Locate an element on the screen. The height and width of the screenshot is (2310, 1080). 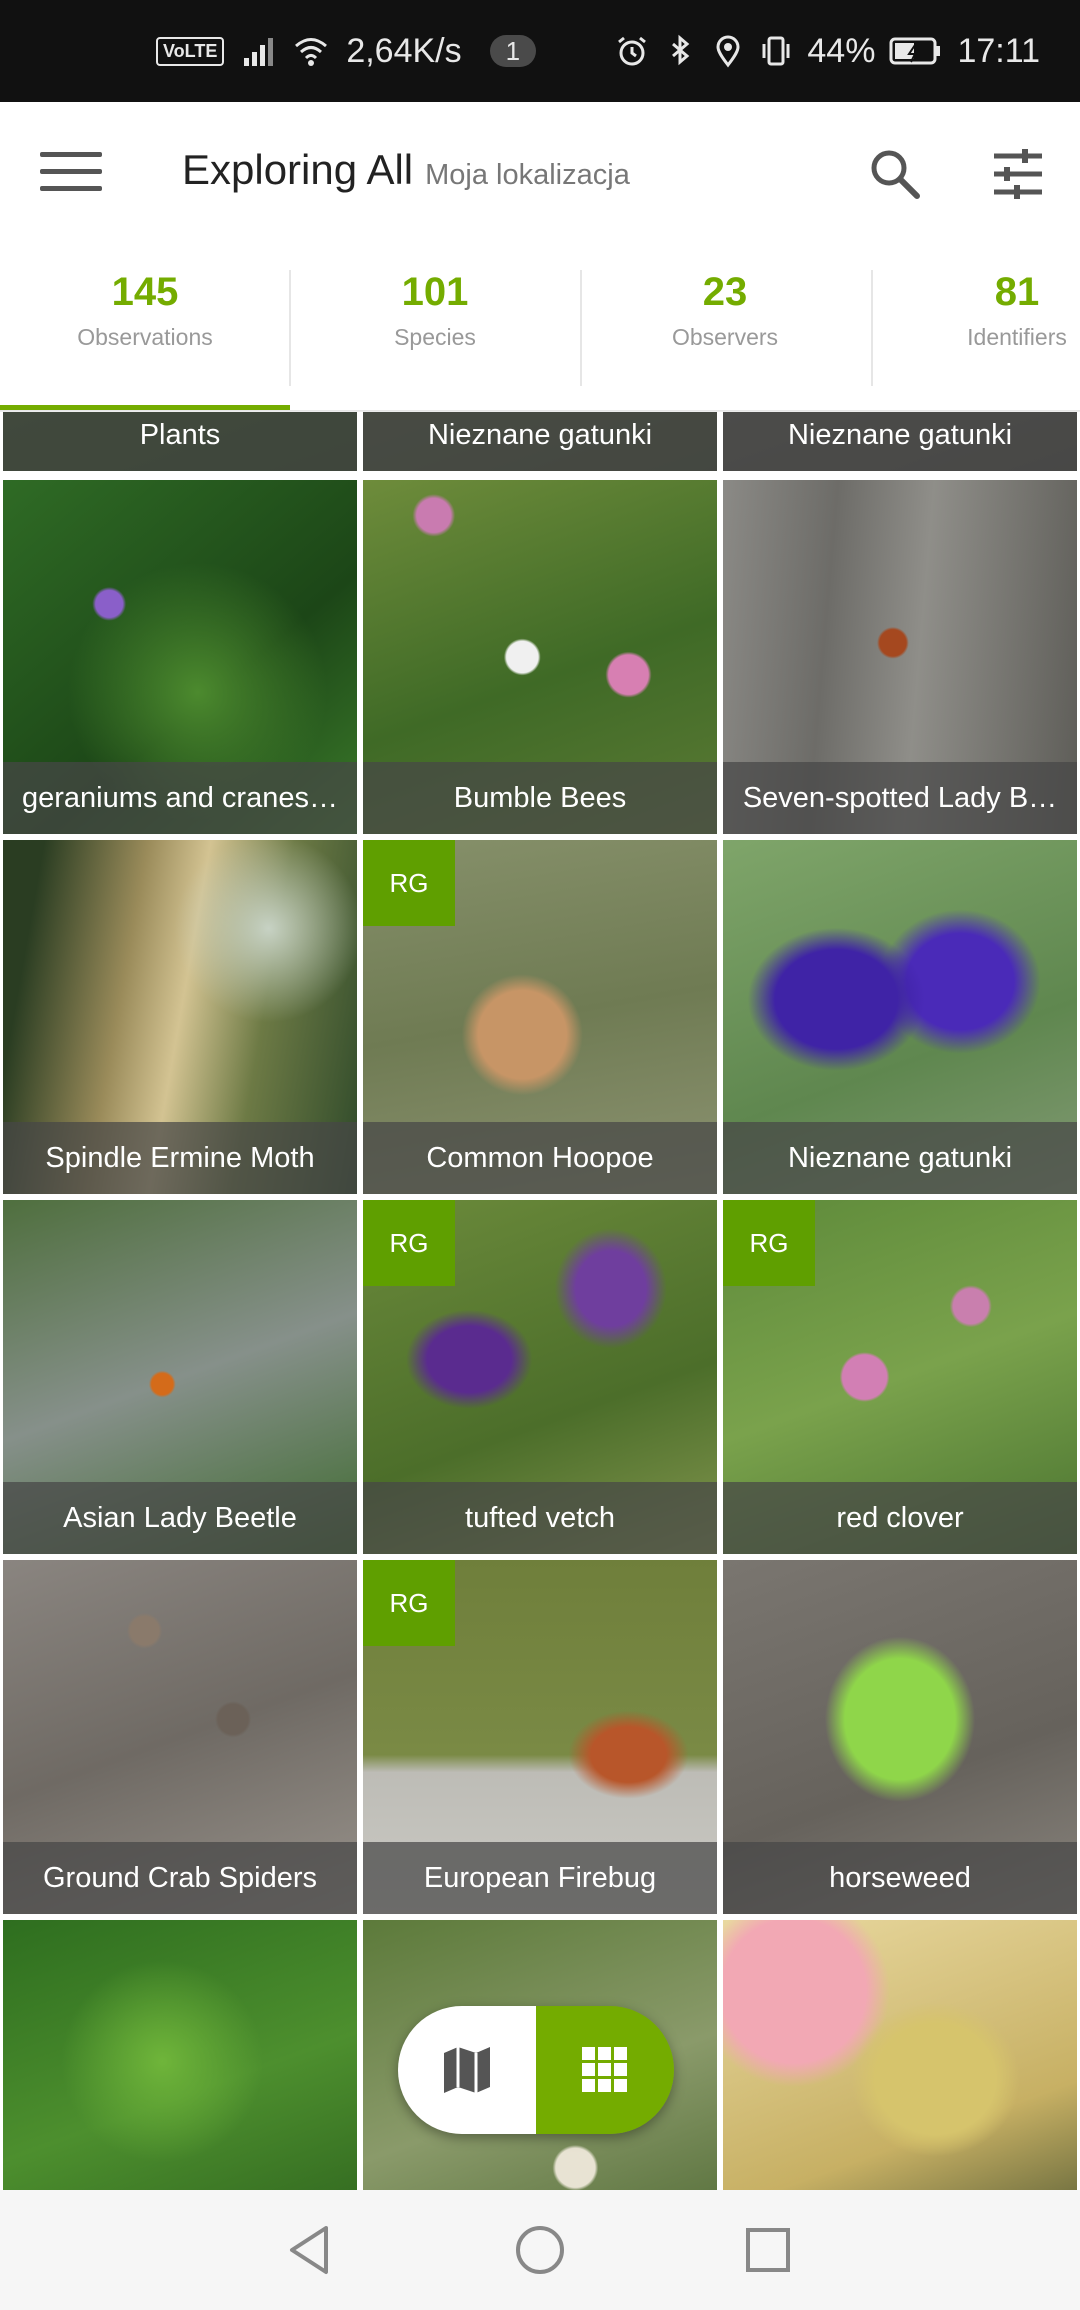
observation-tile: RG red clover is located at coordinates (900, 1377).